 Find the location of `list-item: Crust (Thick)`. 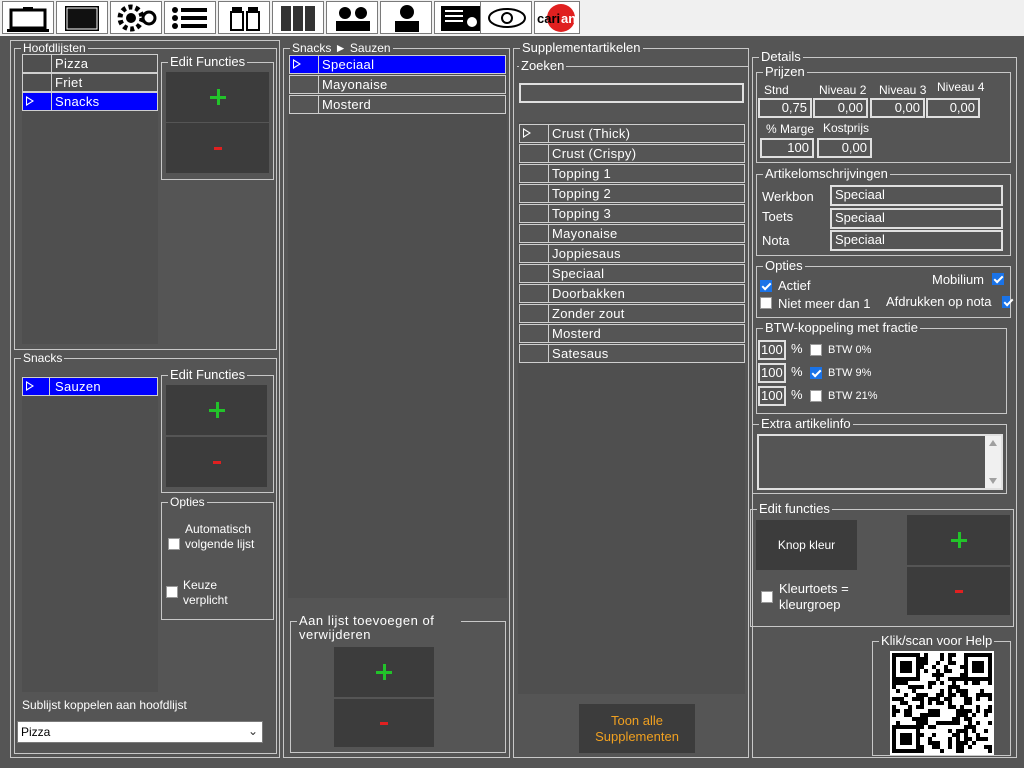

list-item: Crust (Thick) is located at coordinates (632, 133).